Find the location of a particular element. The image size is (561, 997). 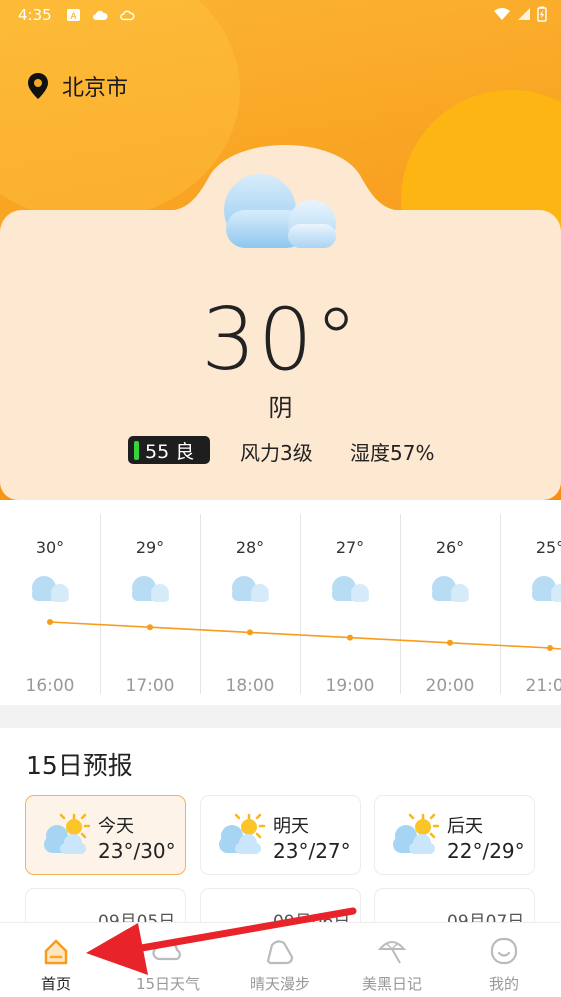

tab-label: 晴天漫步 is located at coordinates (279, 984).